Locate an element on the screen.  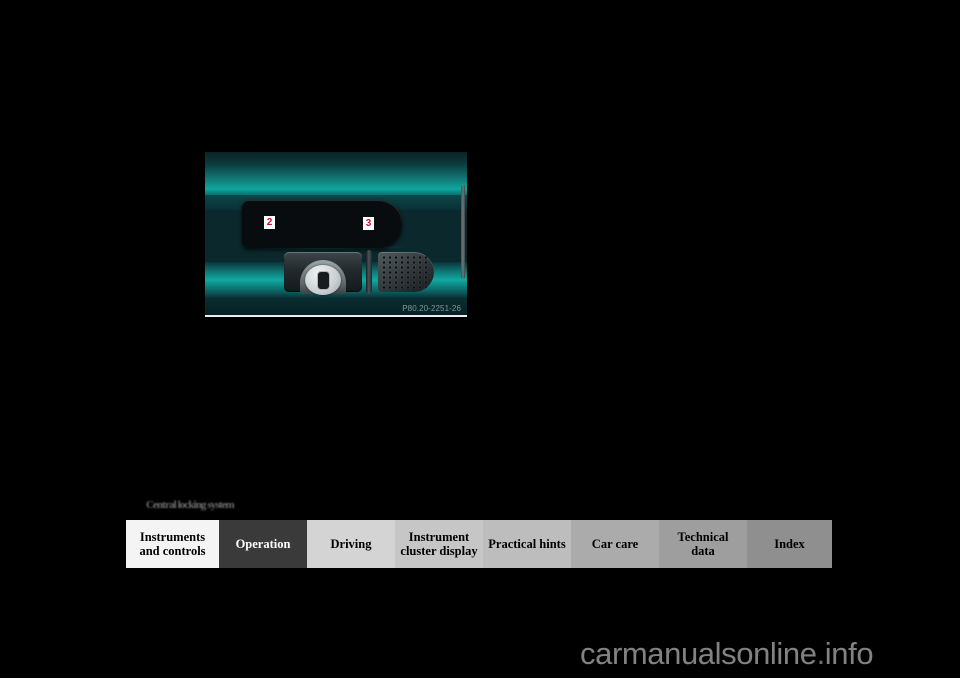
figure-bottom-rule is located at coordinates (336, 316).